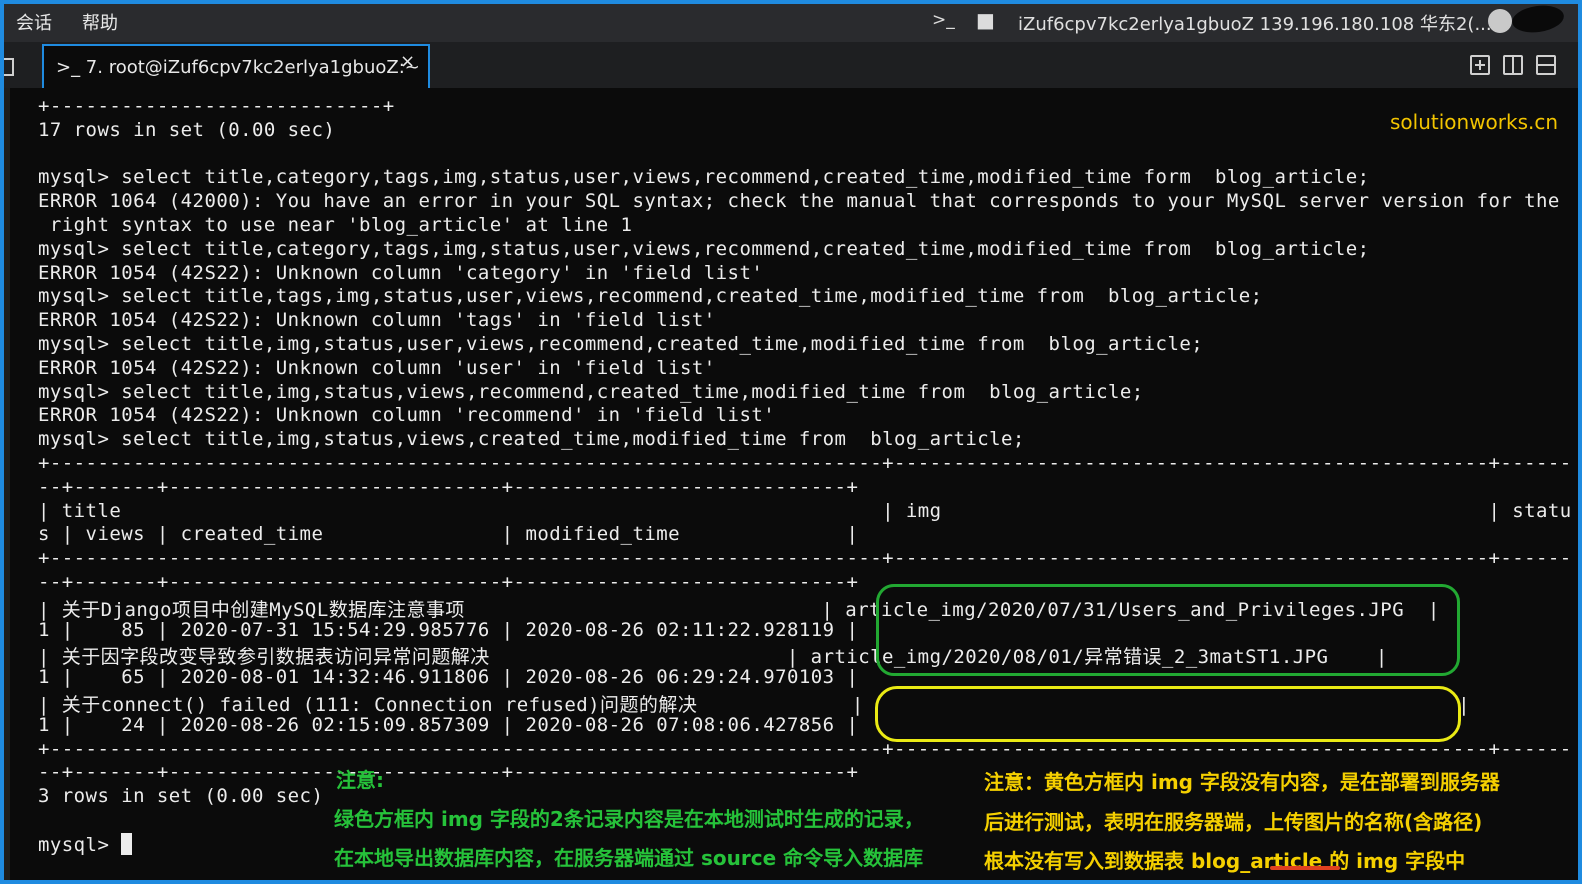  What do you see at coordinates (360, 780) in the screenshot?
I see `green-note-title: 注意:` at bounding box center [360, 780].